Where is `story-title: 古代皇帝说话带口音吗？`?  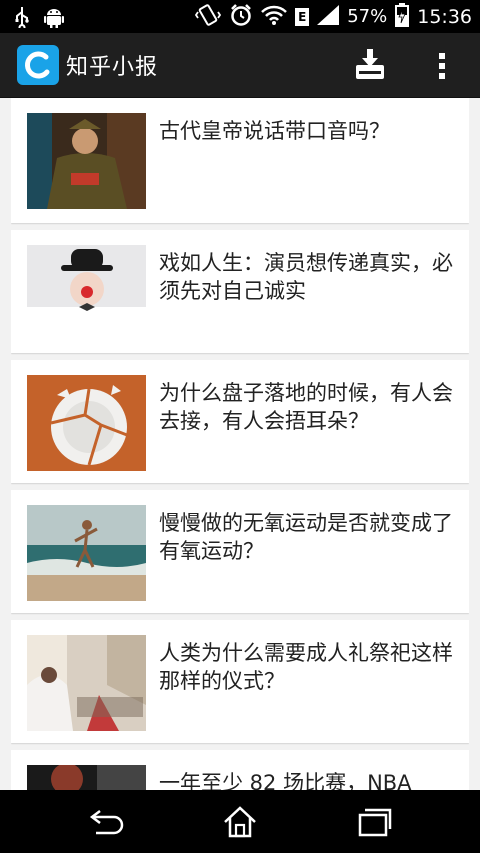 story-title: 古代皇帝说话带口音吗？ is located at coordinates (274, 131).